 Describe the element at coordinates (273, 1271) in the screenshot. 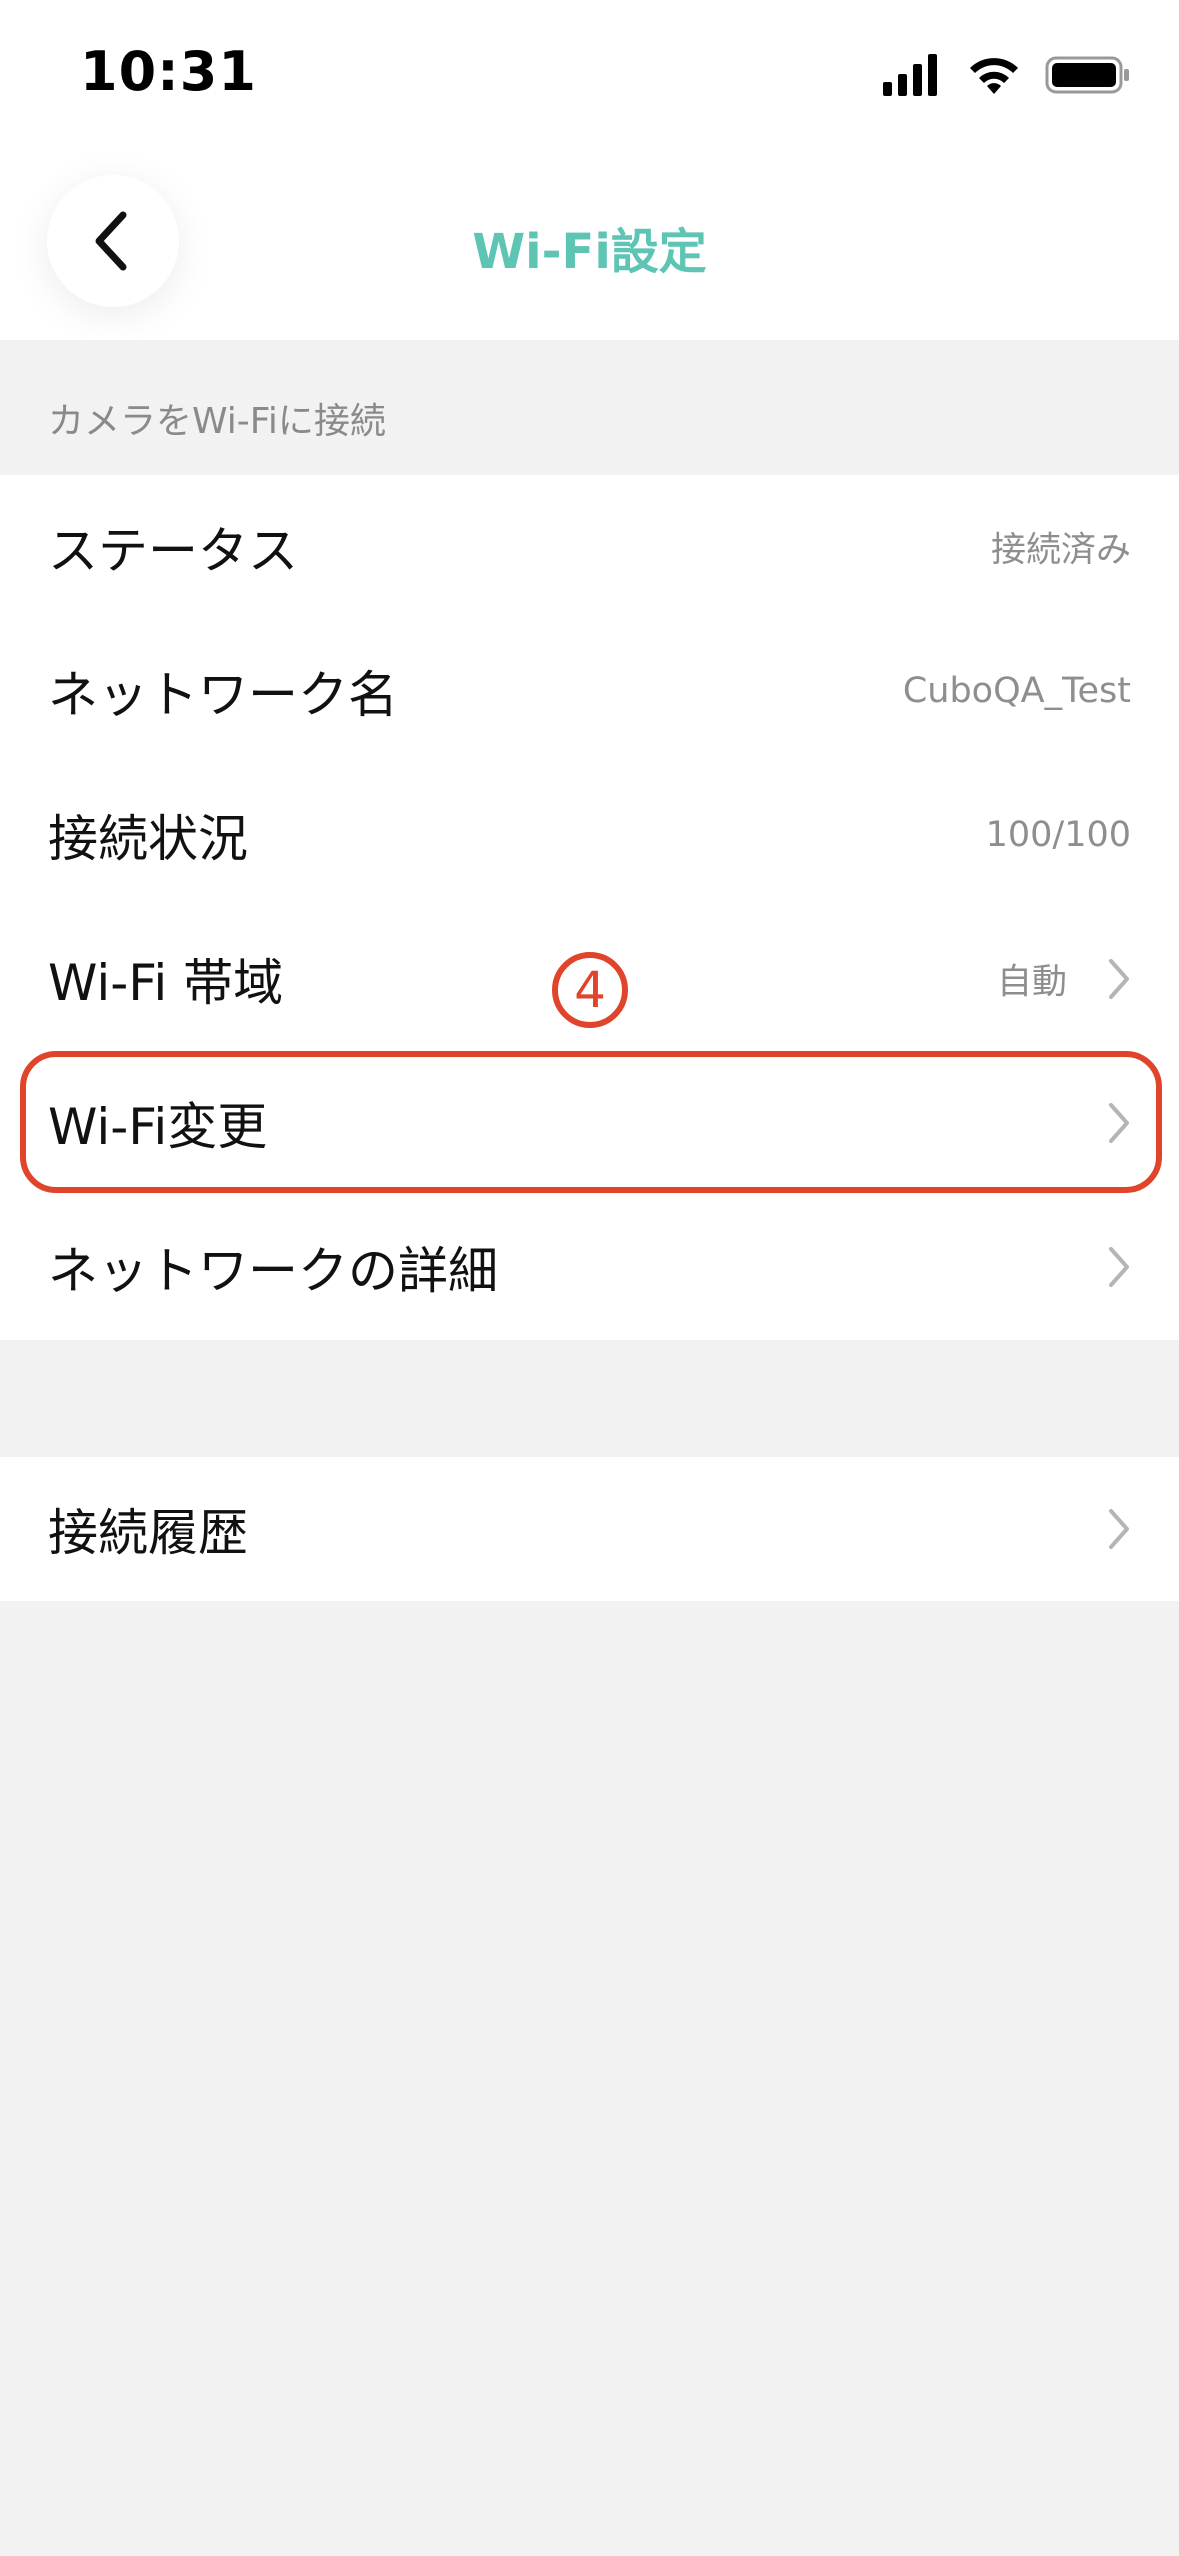

I see `row-label: ネットワークの詳細` at that location.